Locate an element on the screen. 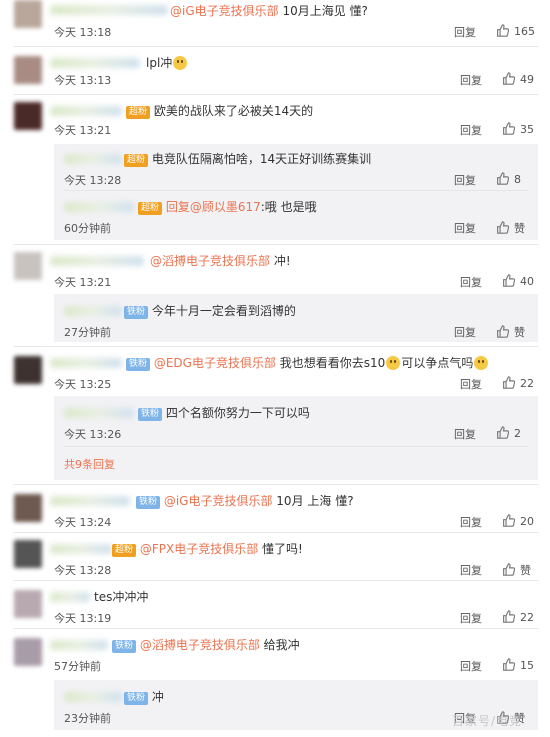 Image resolution: width=550 pixels, height=737 pixels. comment-text: 超粉 @FPX电子竞技俱乐部 懂了吗! is located at coordinates (207, 548).